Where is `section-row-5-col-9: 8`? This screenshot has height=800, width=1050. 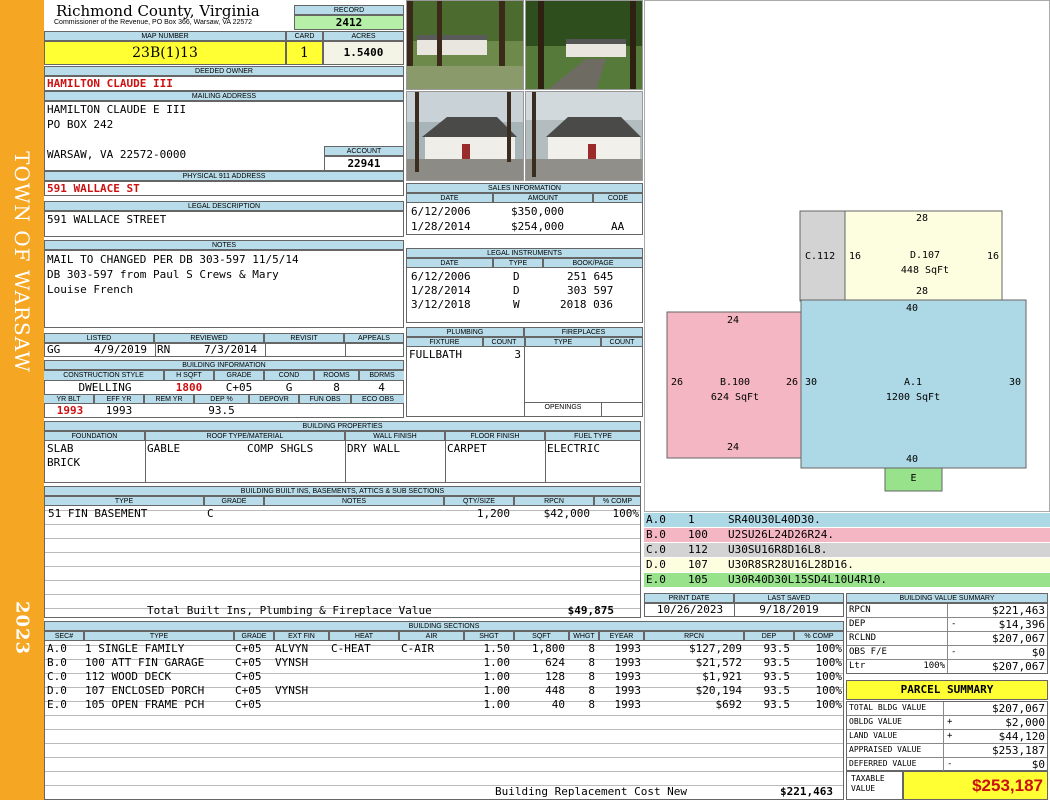
section-row-5-col-9: 8 is located at coordinates (591, 704).